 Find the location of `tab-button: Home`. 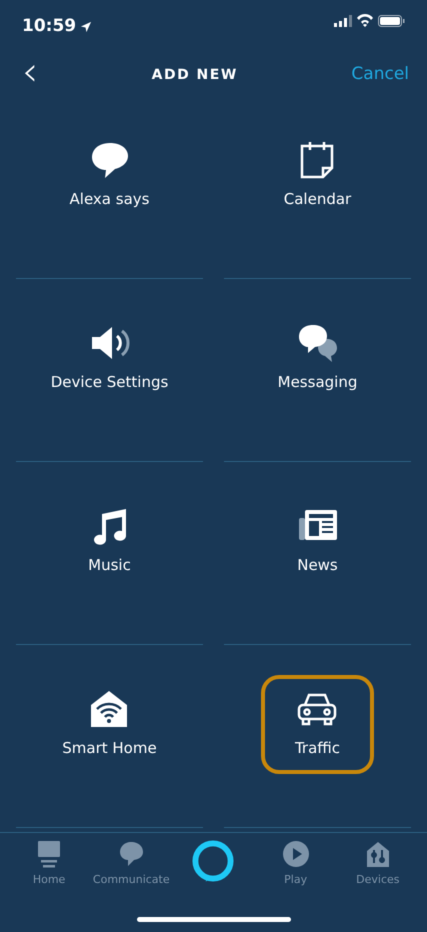

tab-button: Home is located at coordinates (49, 885).